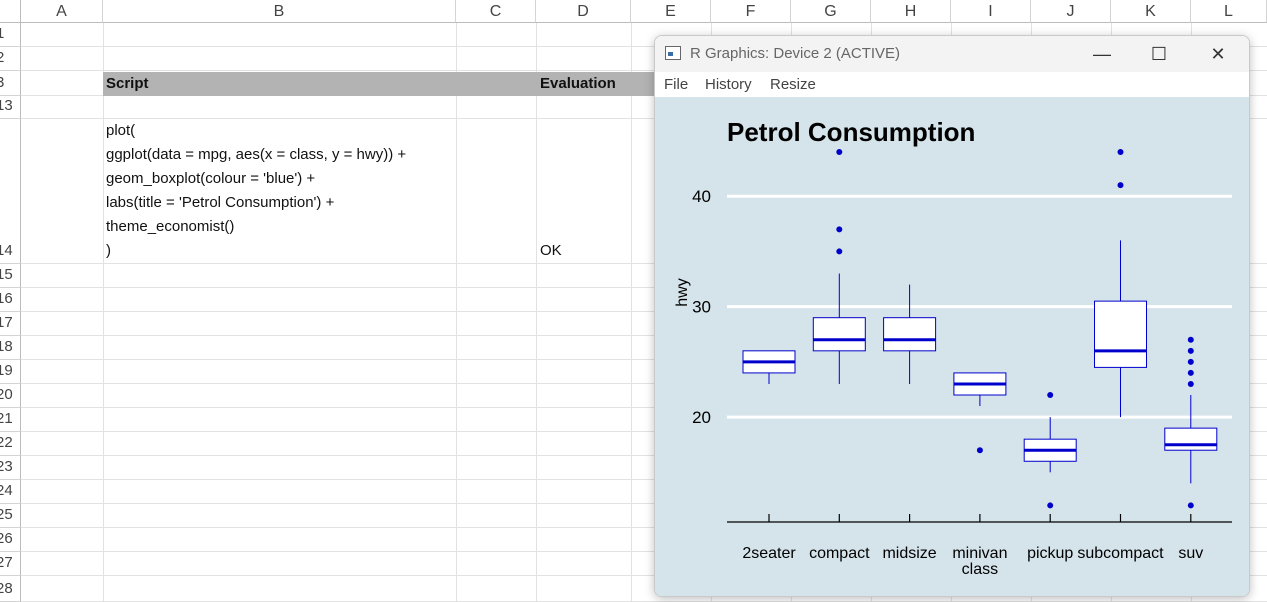 This screenshot has width=1267, height=602. I want to click on row-header-2: 2, so click(10, 59).